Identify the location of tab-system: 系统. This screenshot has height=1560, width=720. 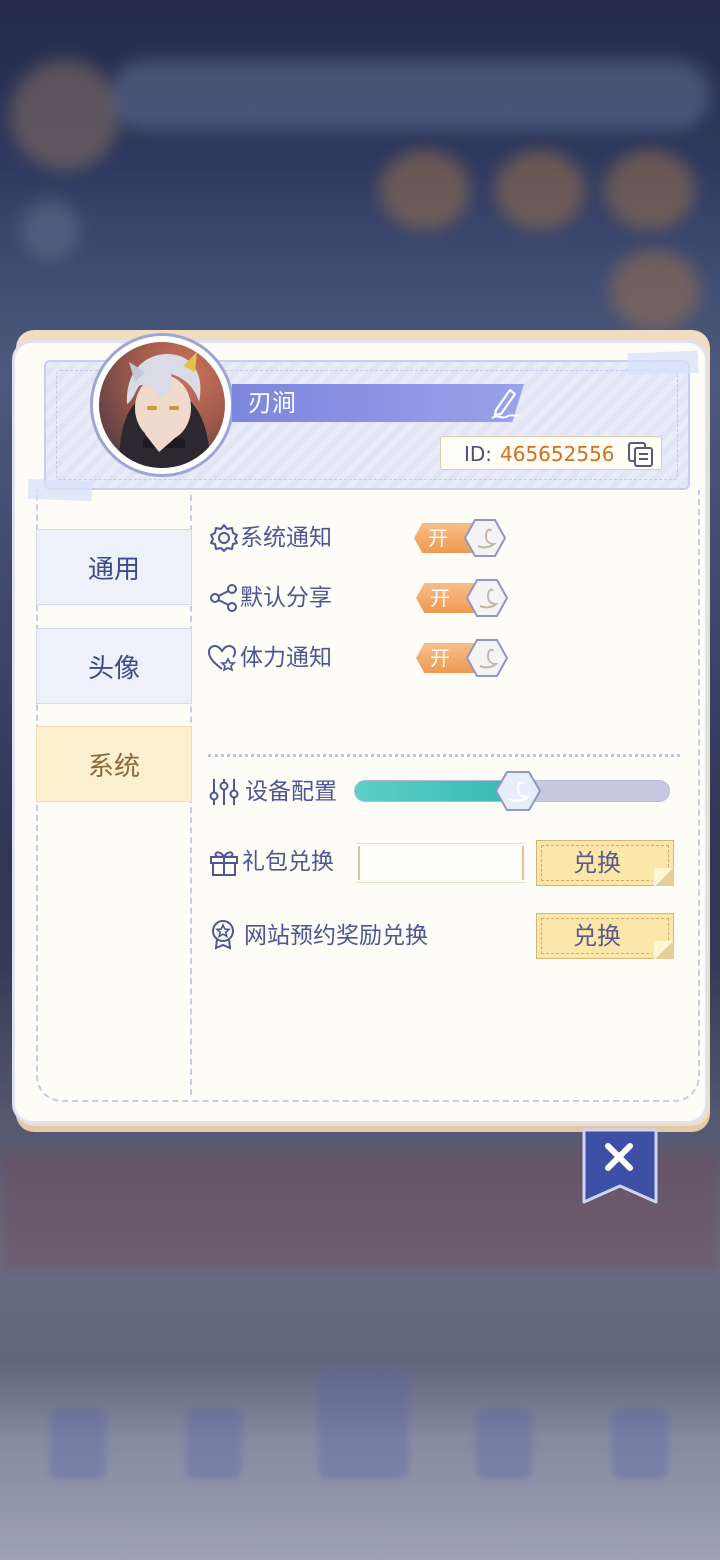
(114, 764).